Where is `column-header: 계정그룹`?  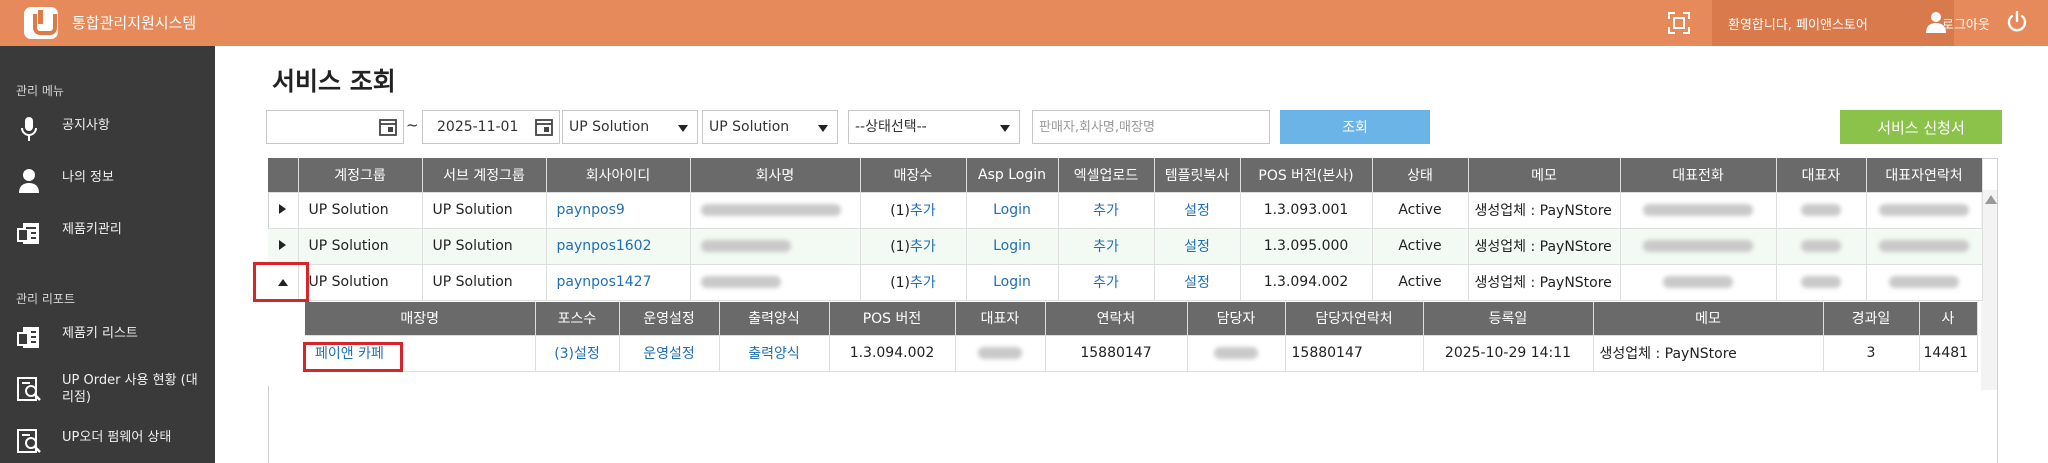 column-header: 계정그룹 is located at coordinates (360, 175).